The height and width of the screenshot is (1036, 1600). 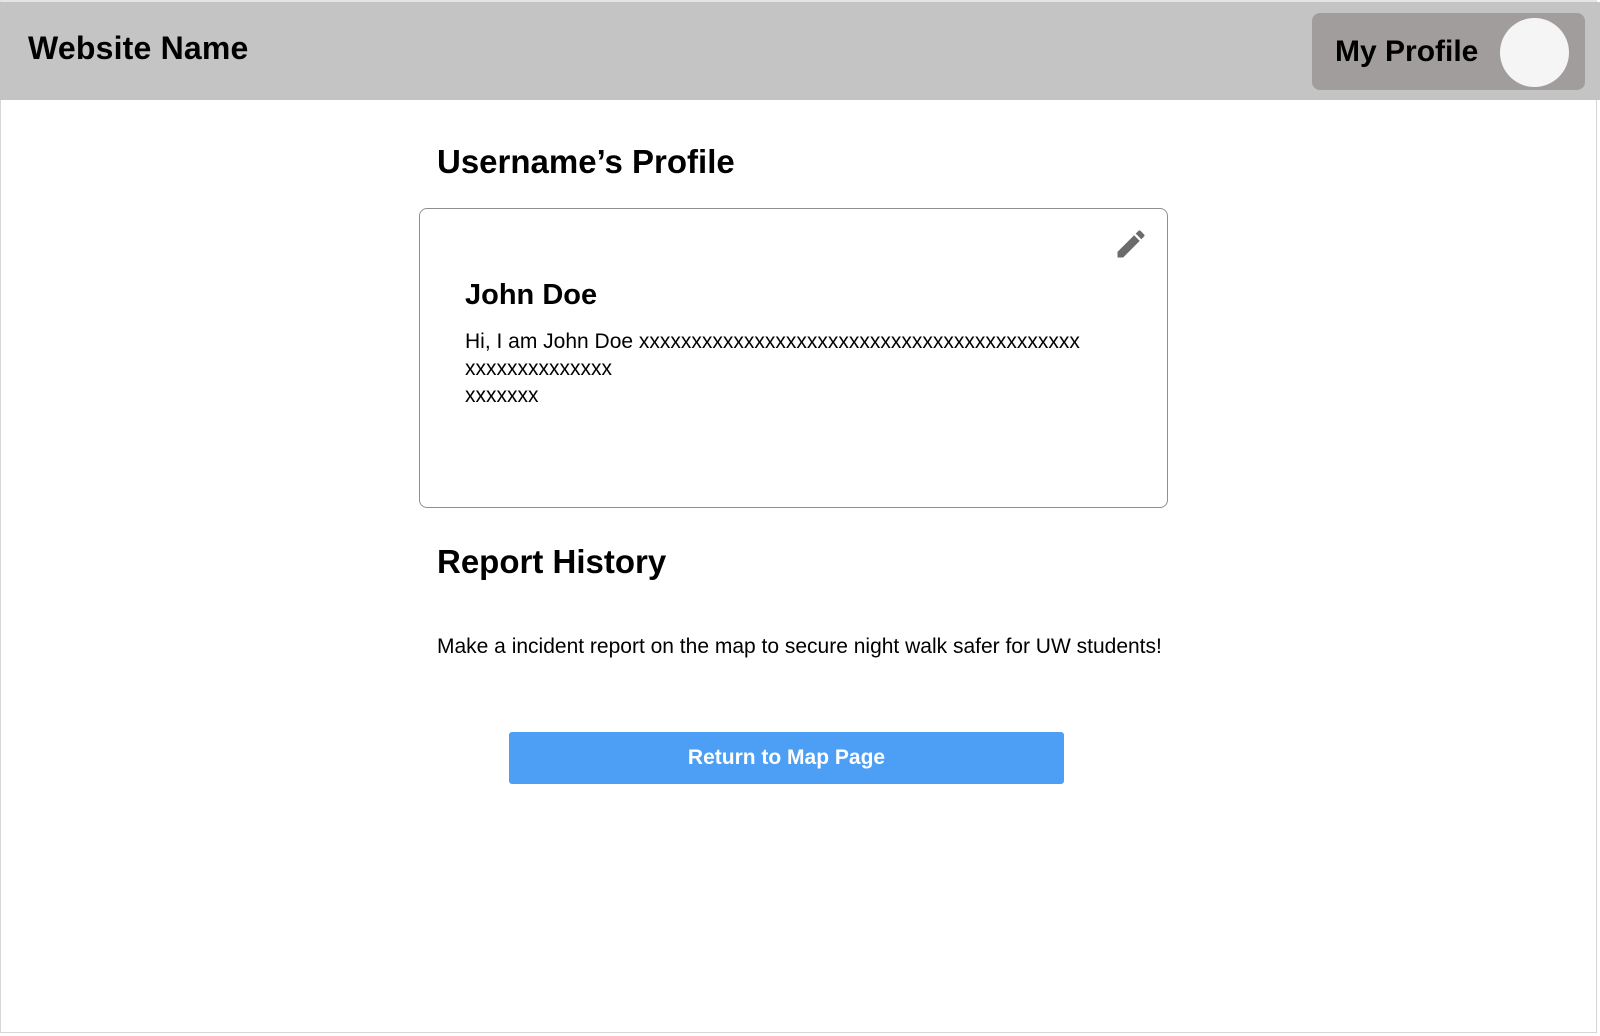 What do you see at coordinates (586, 161) in the screenshot?
I see `profile-page-title: Username’s Profile` at bounding box center [586, 161].